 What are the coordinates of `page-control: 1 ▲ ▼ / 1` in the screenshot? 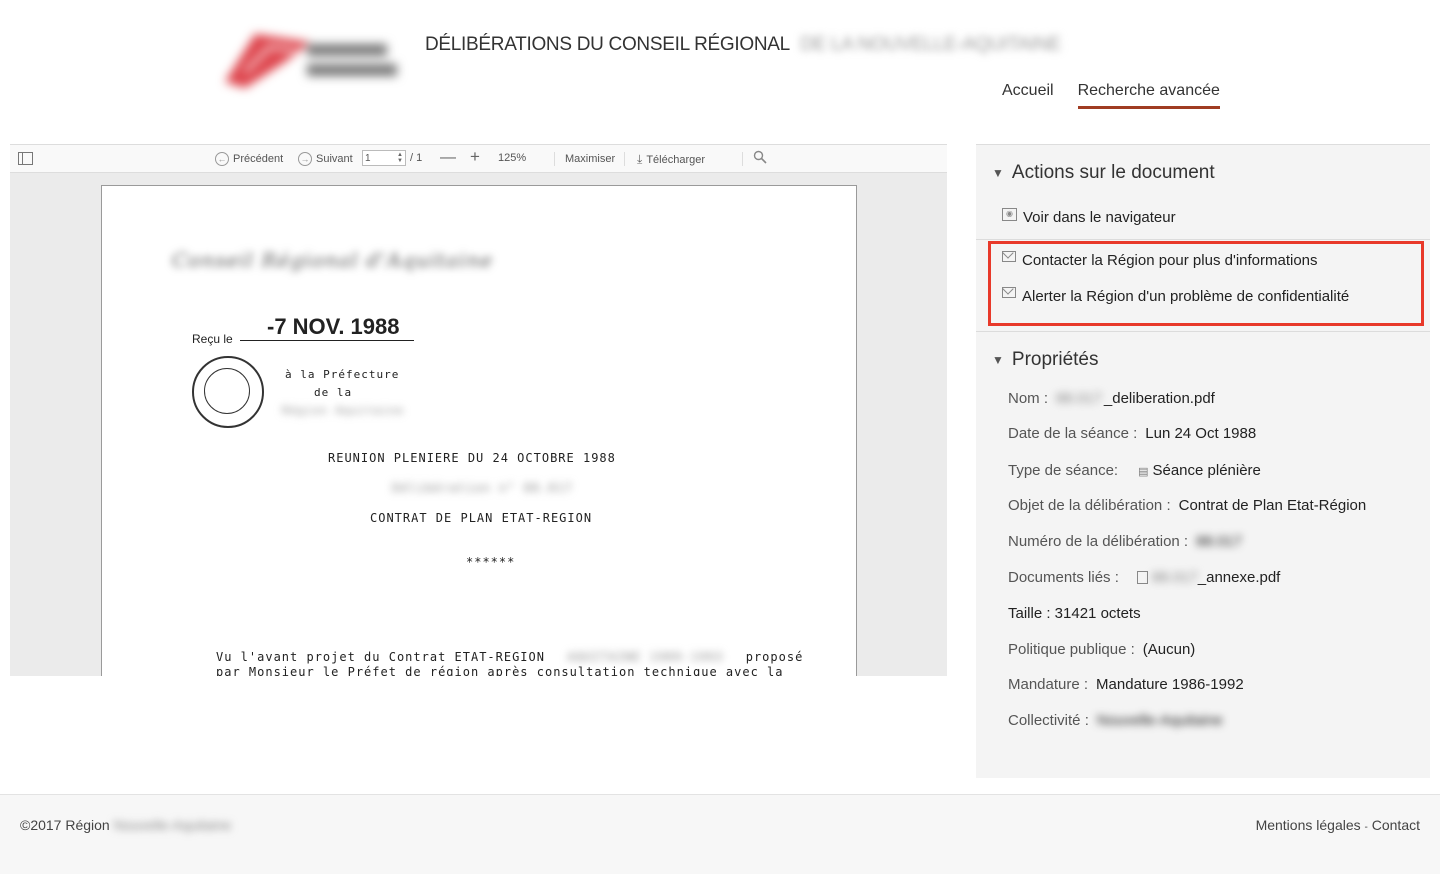 It's located at (392, 158).